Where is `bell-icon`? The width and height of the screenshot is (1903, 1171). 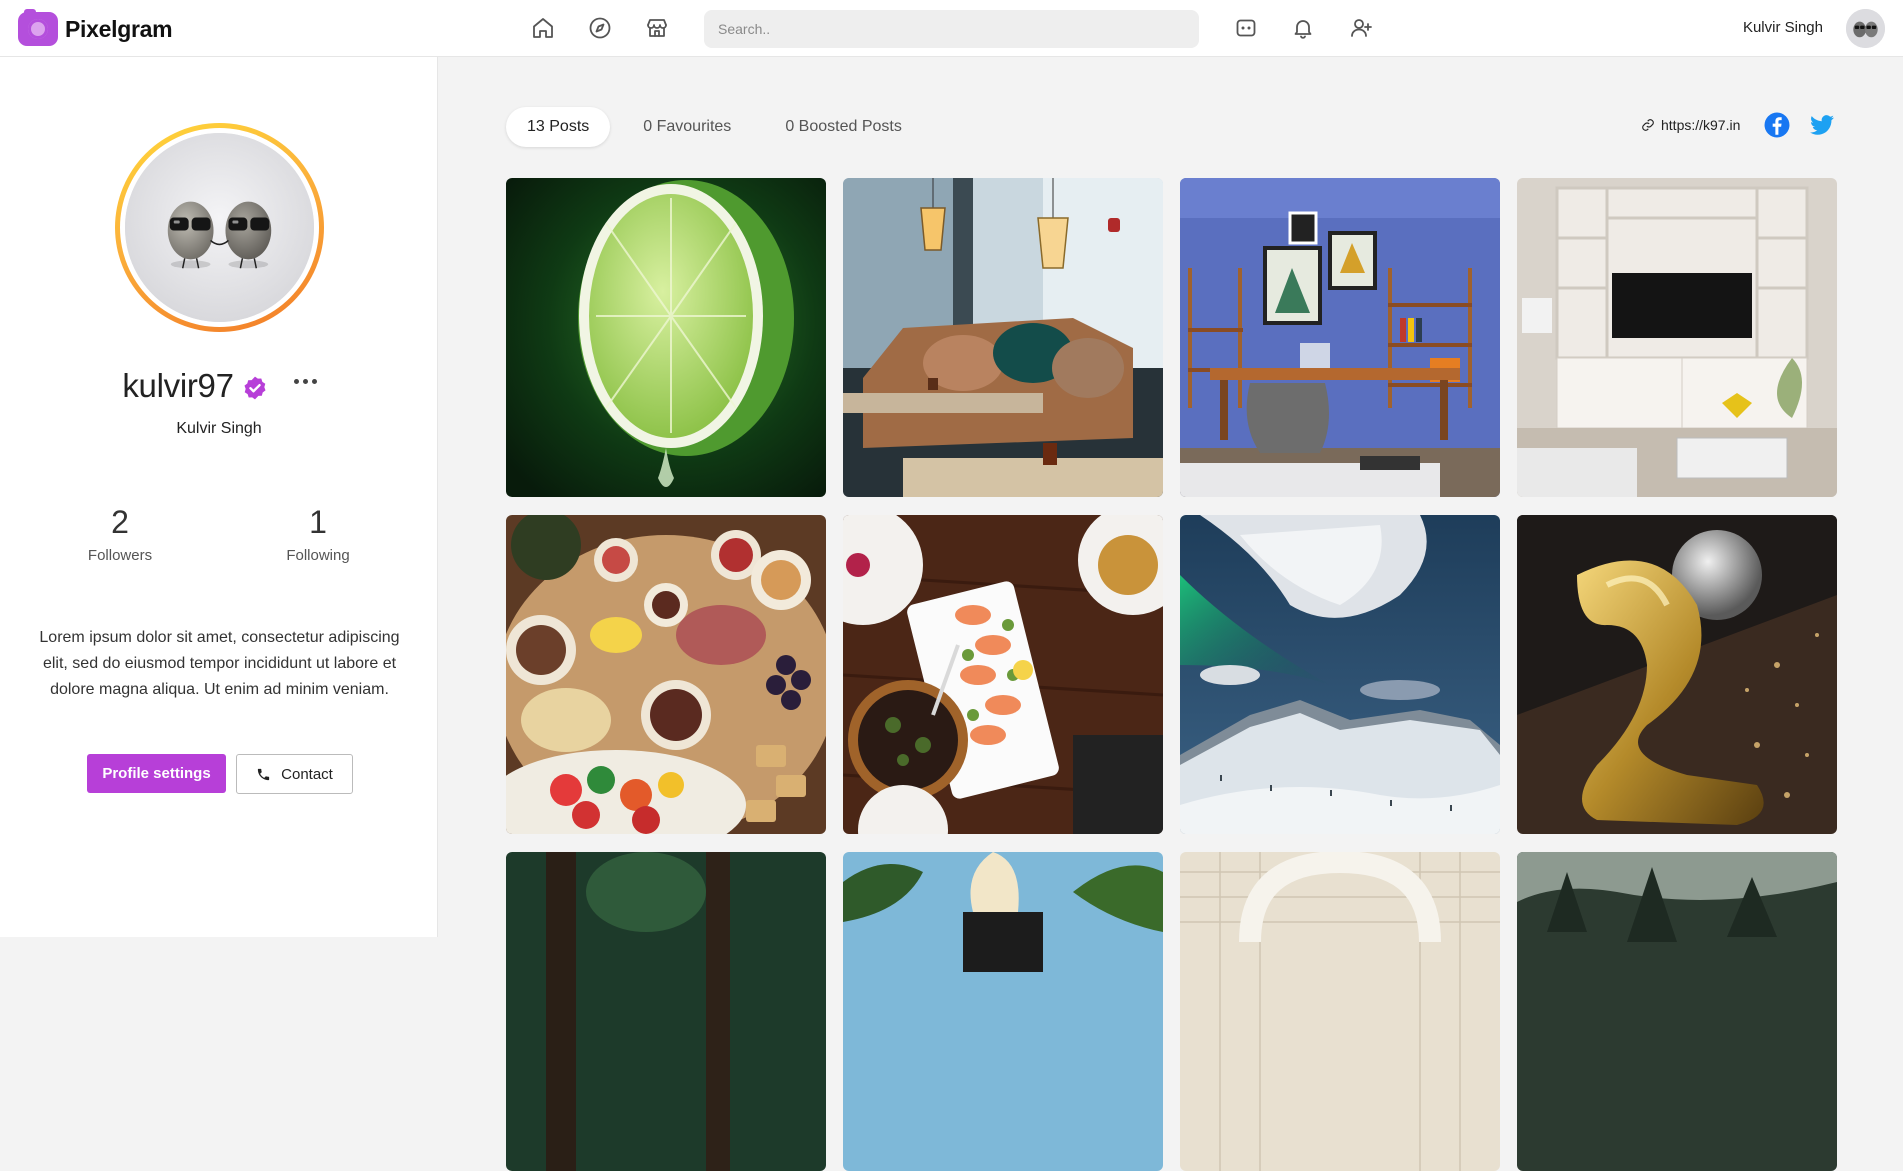 bell-icon is located at coordinates (1303, 28).